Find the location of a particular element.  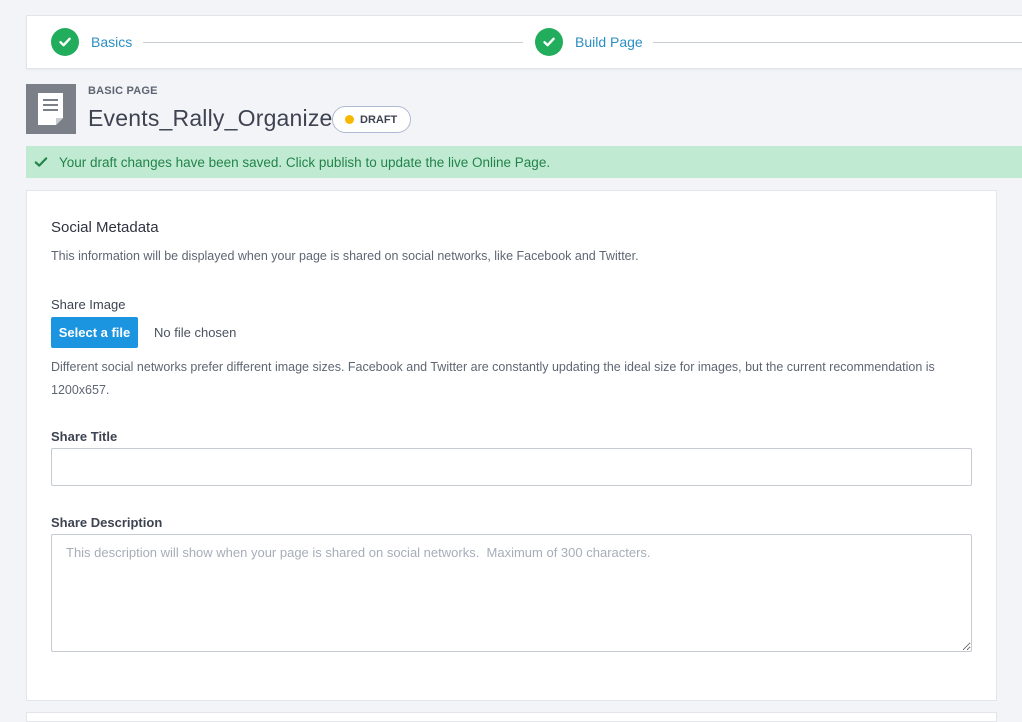

file-status: No file chosen is located at coordinates (195, 332).